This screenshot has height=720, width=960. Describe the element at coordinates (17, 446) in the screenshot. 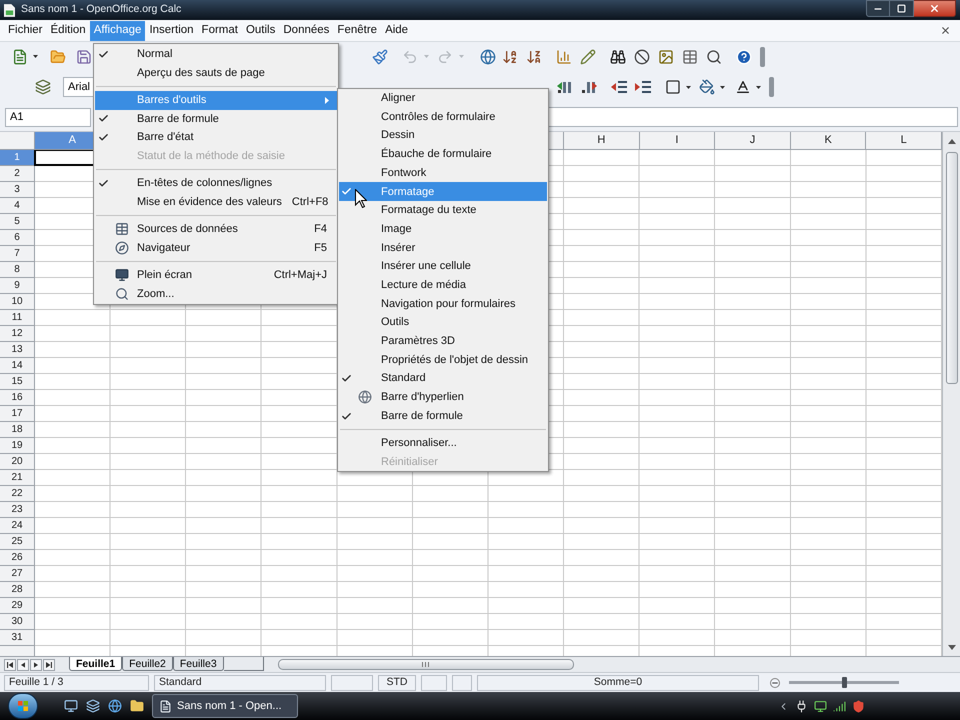

I see `row-header: 19` at that location.